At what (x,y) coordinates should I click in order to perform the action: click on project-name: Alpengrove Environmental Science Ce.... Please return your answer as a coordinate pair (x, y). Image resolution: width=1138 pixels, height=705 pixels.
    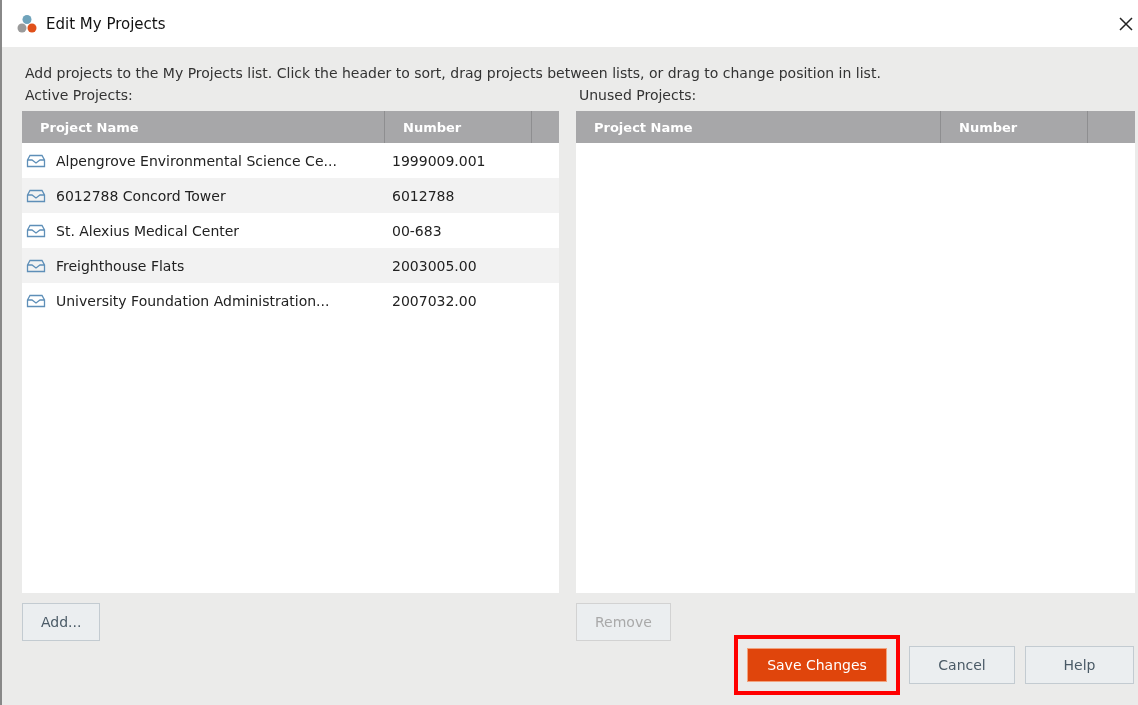
    Looking at the image, I should click on (196, 160).